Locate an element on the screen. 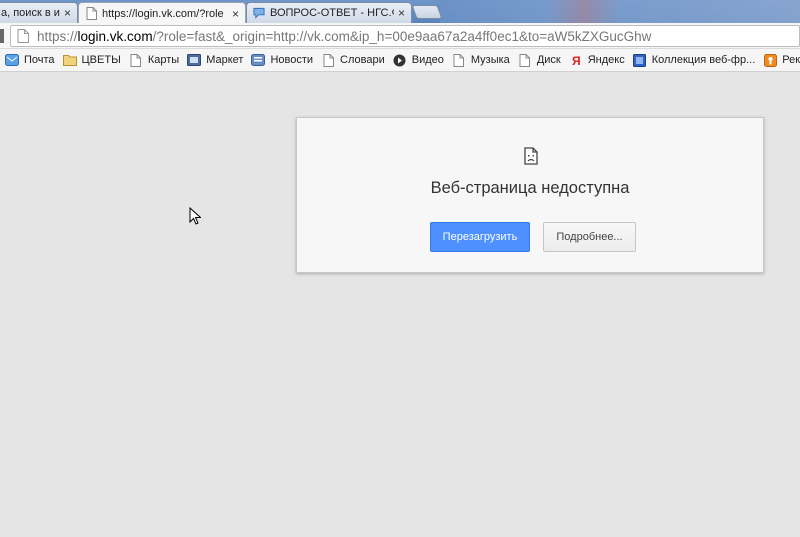 This screenshot has width=800, height=537. play-icon is located at coordinates (400, 60).